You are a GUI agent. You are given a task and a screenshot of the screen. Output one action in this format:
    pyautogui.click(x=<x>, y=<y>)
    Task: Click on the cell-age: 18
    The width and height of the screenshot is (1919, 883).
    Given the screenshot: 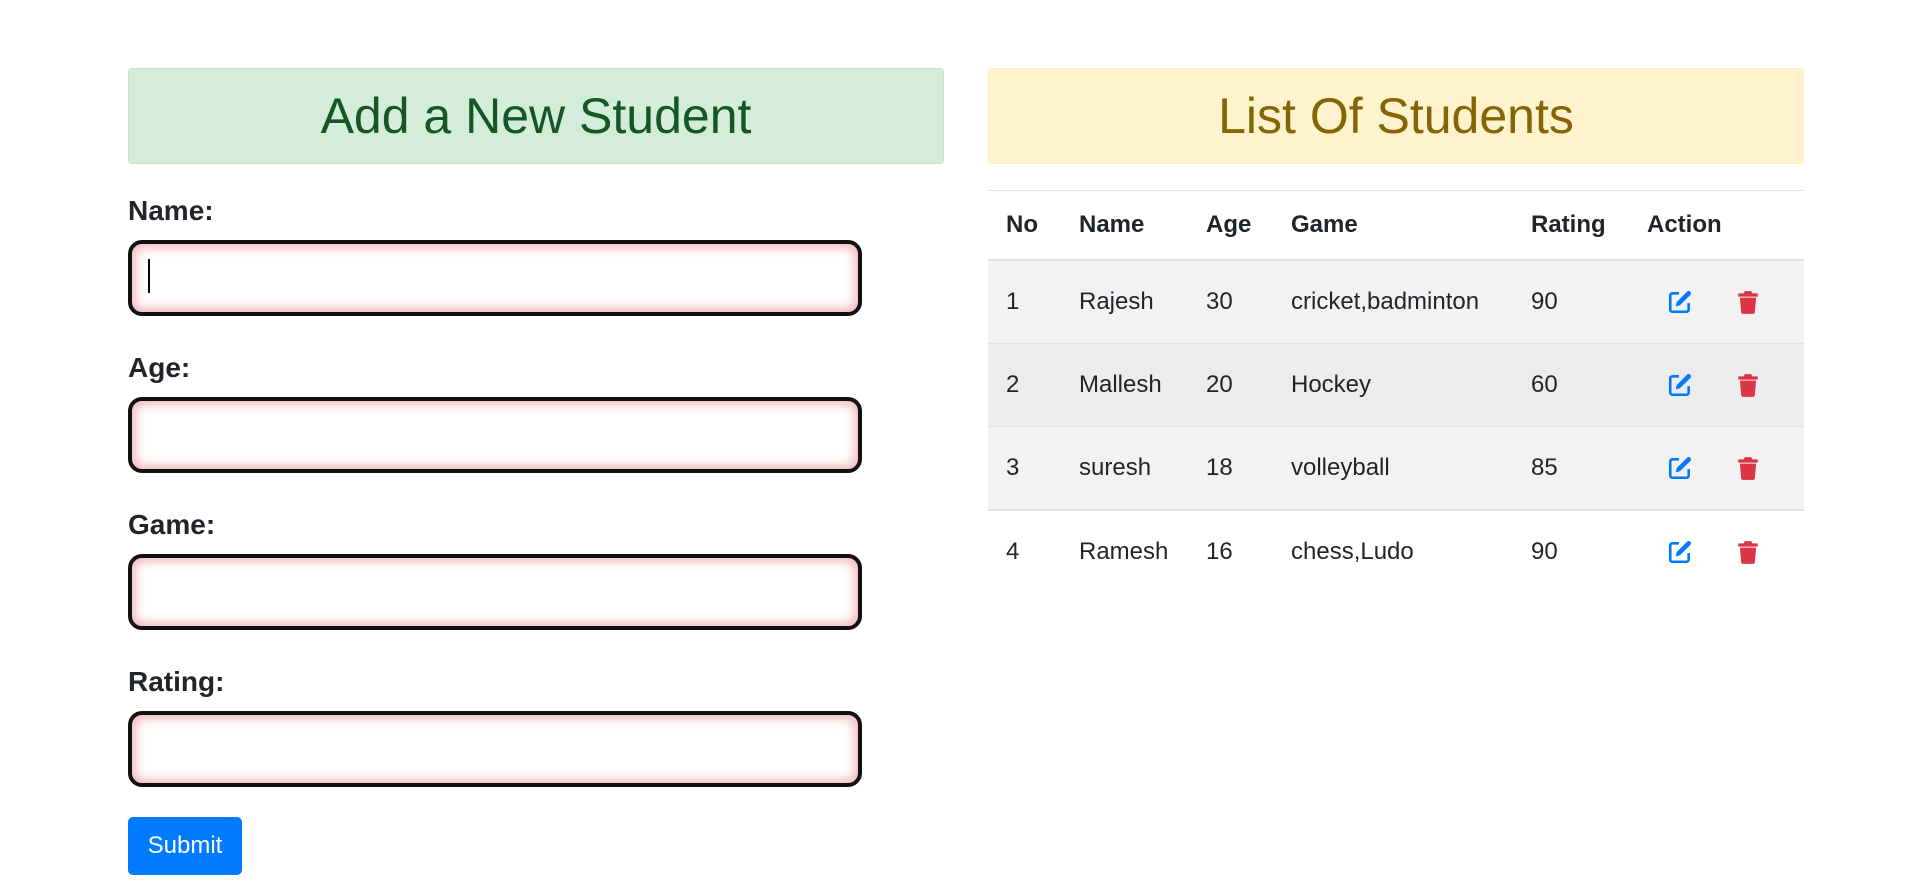 What is the action you would take?
    pyautogui.click(x=1230, y=468)
    